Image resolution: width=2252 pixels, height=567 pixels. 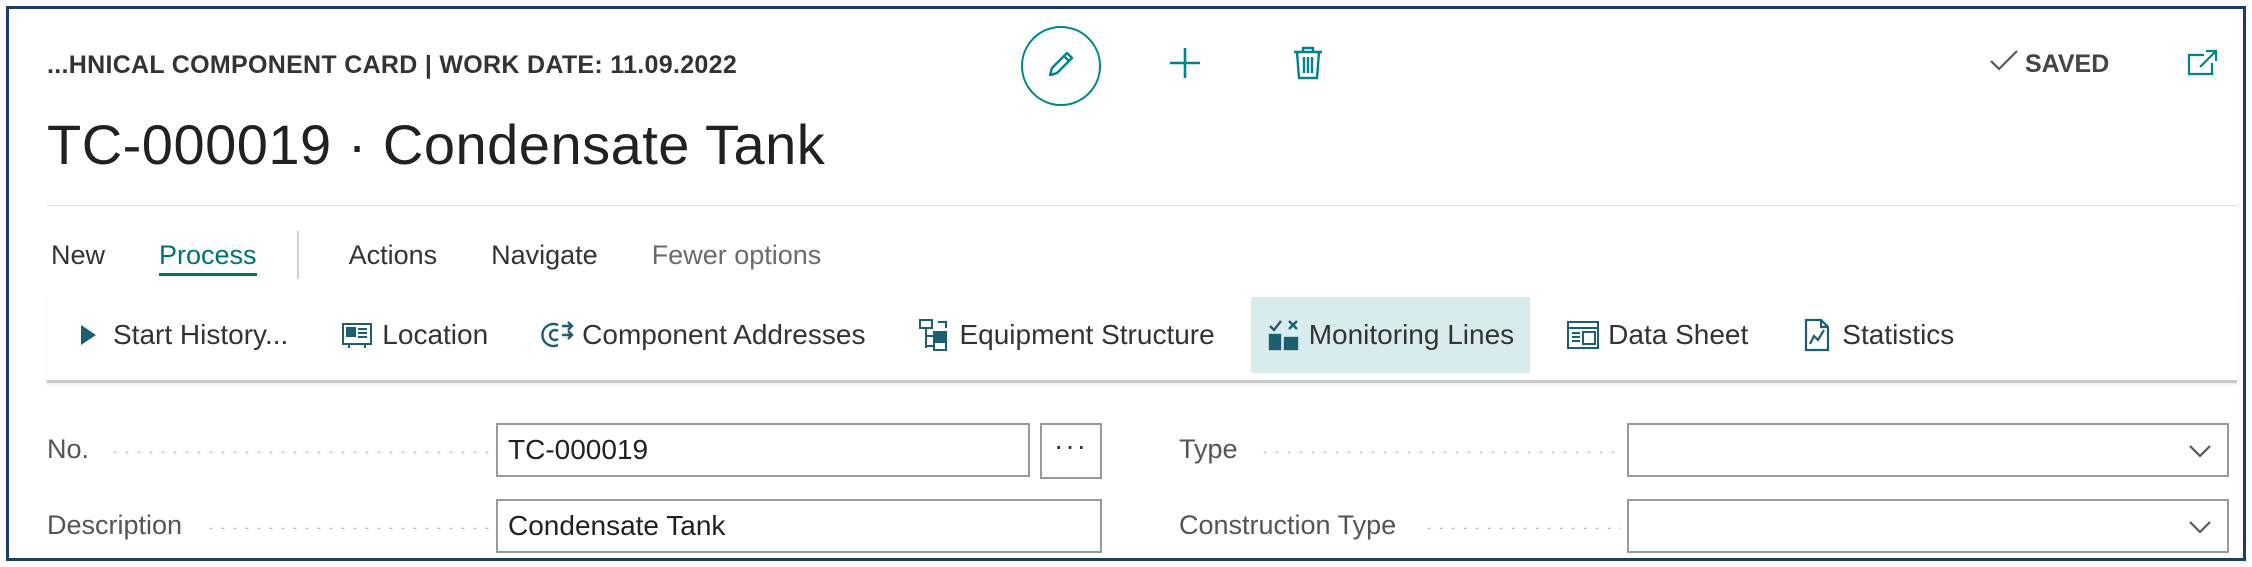 What do you see at coordinates (934, 335) in the screenshot?
I see `structure-icon` at bounding box center [934, 335].